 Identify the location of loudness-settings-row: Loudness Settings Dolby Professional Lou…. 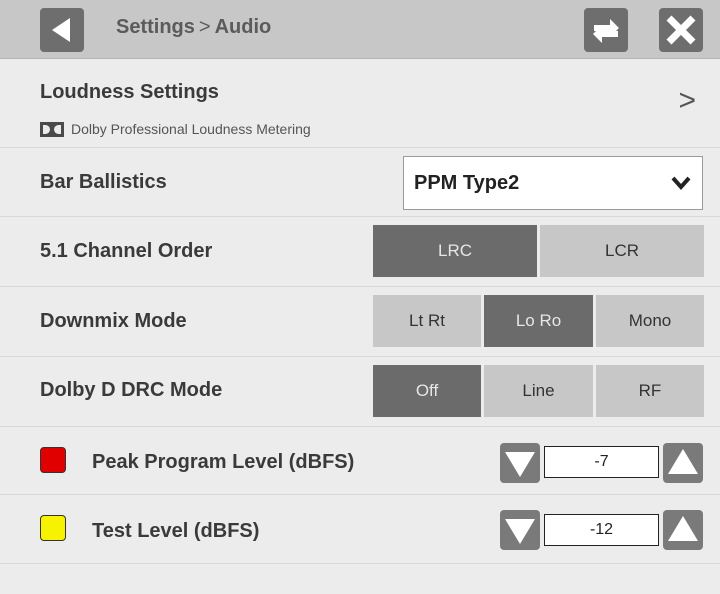
(360, 103).